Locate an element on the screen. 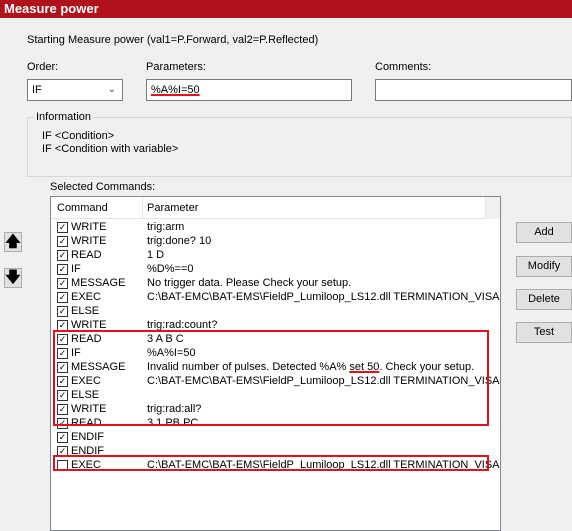 The image size is (572, 531). scrollbar is located at coordinates (492, 208).